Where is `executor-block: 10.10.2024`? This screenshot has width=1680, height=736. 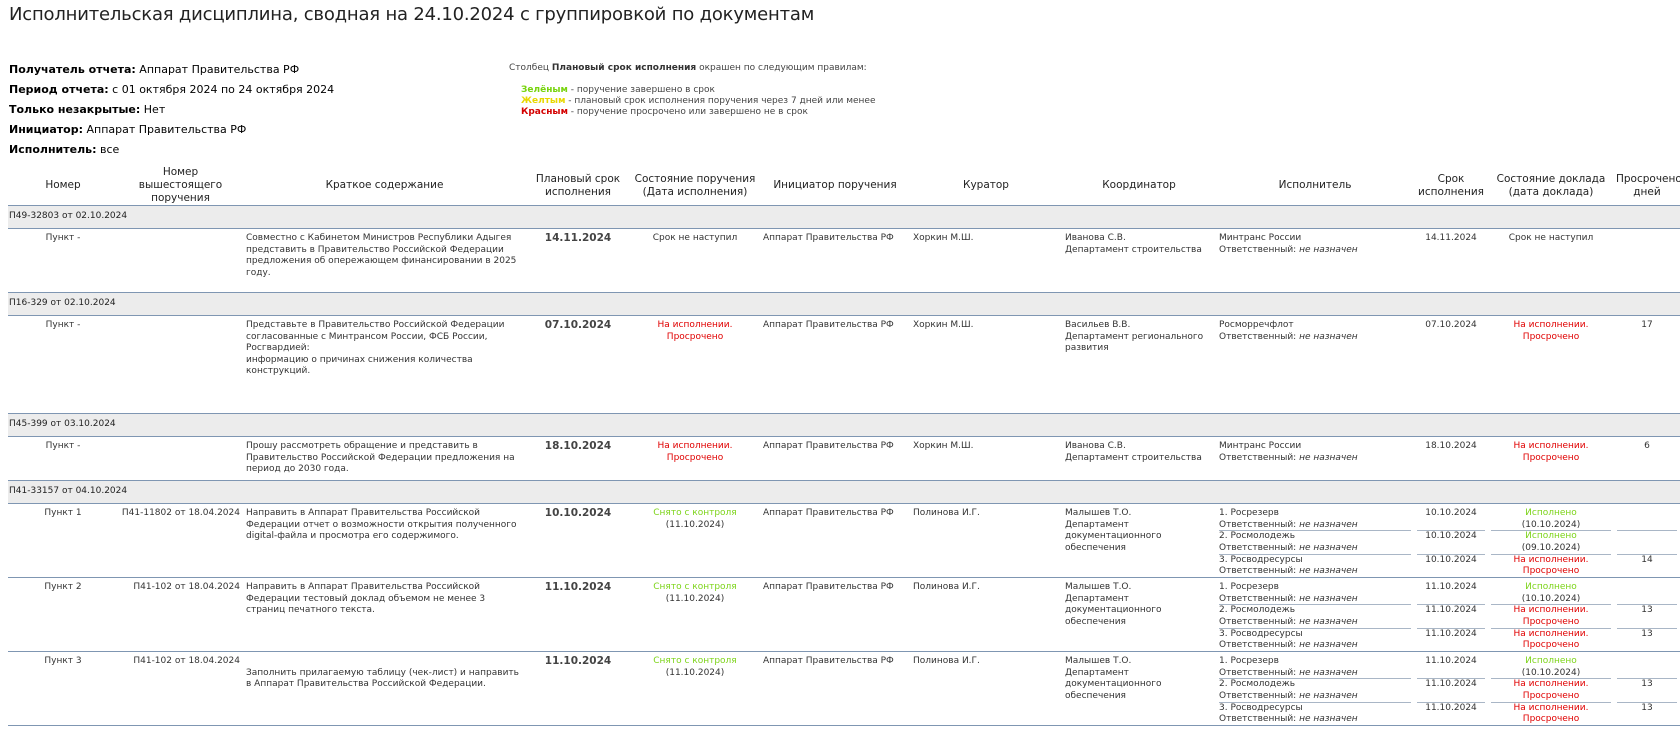 executor-block: 10.10.2024 is located at coordinates (1451, 519).